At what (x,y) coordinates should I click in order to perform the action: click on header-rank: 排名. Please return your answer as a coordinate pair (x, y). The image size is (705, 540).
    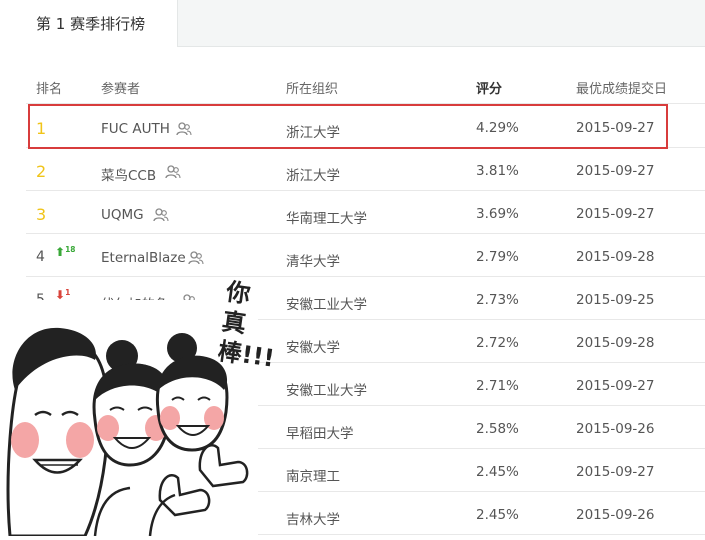
    Looking at the image, I should click on (49, 87).